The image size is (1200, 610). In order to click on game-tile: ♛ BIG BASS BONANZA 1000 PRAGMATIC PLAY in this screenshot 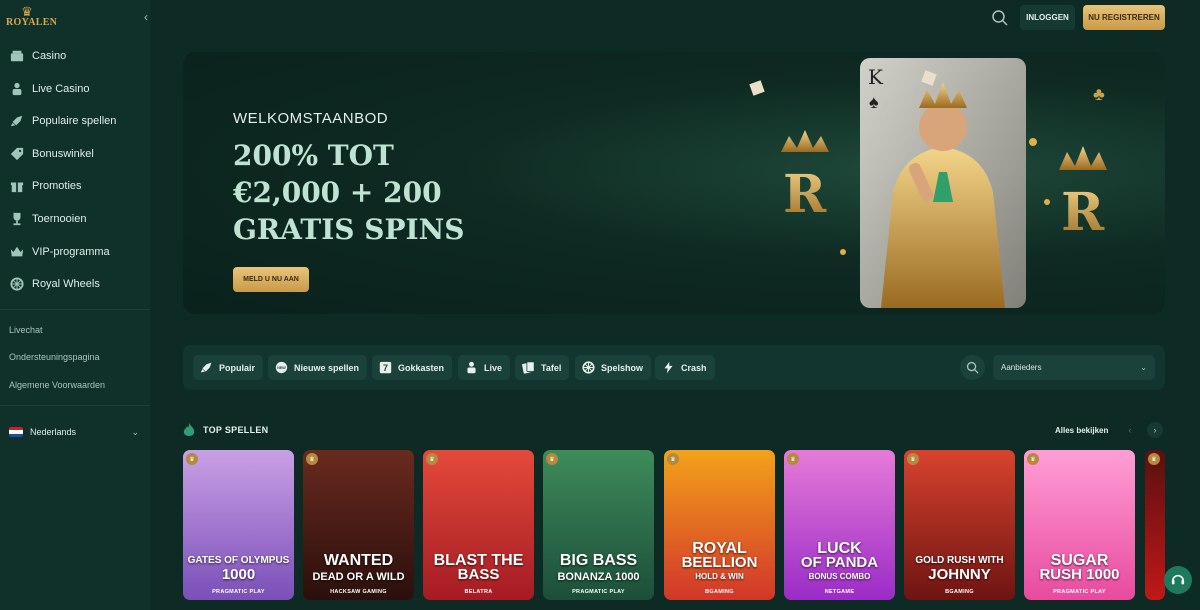, I will do `click(598, 525)`.